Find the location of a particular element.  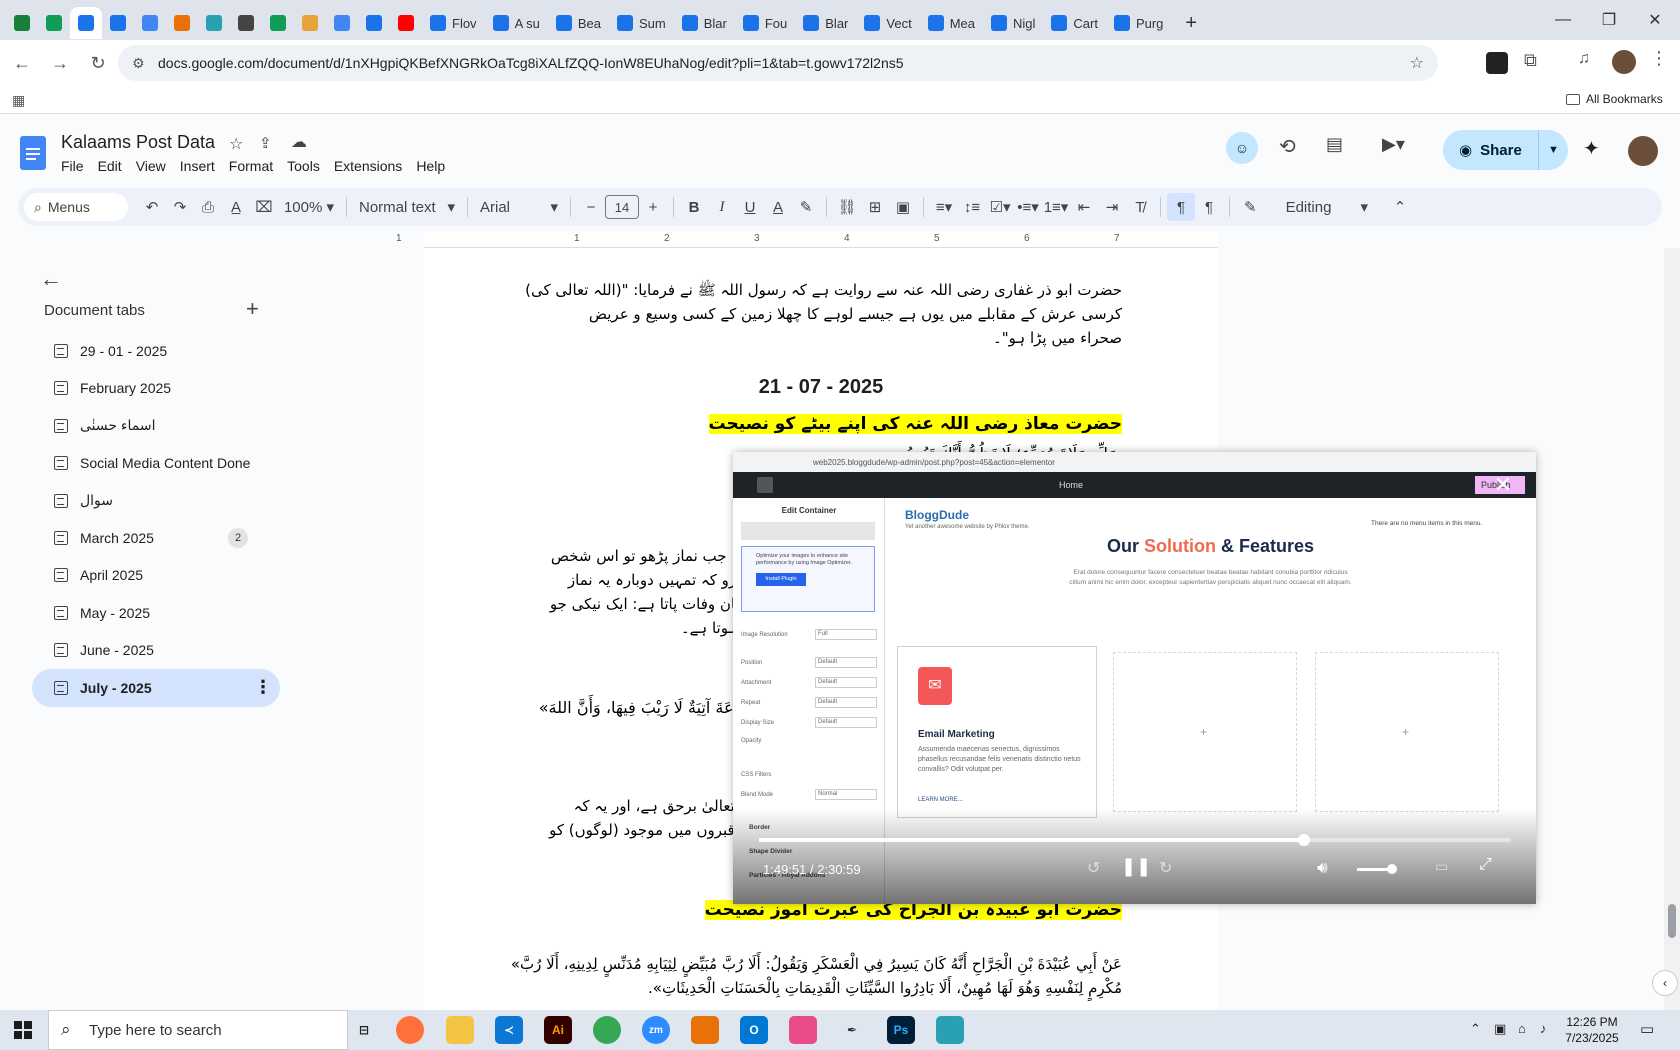

sidebar-tab-item: February 2025 is located at coordinates (156, 388).